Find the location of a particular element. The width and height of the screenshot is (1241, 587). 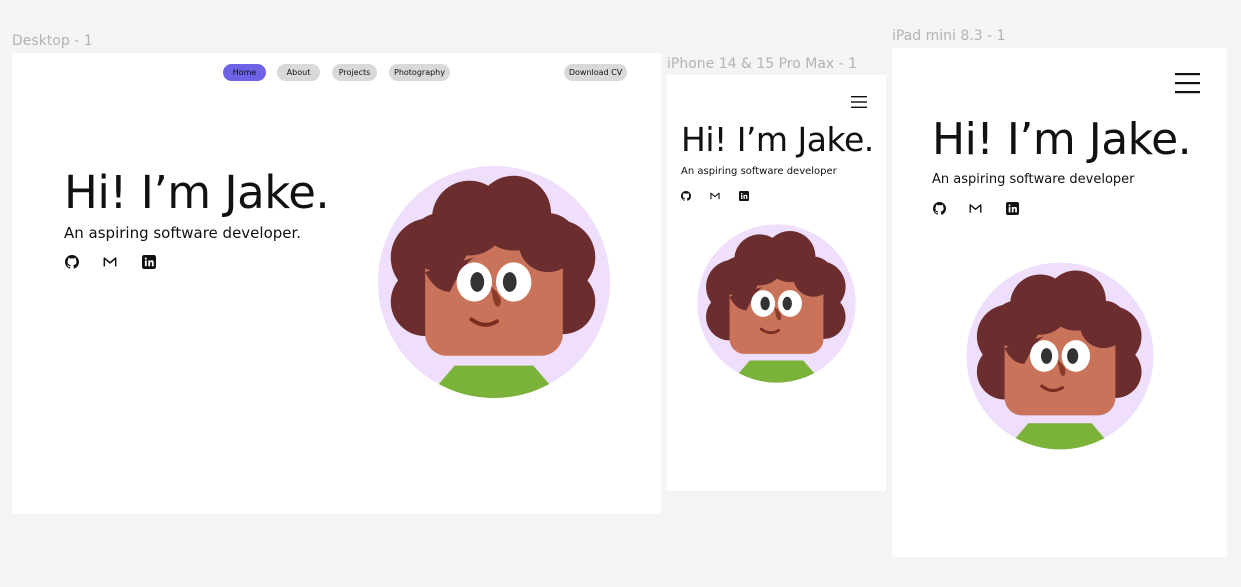

iphone-frame-label: iPhone 14 & 15 Pro Max - 1 is located at coordinates (762, 64).